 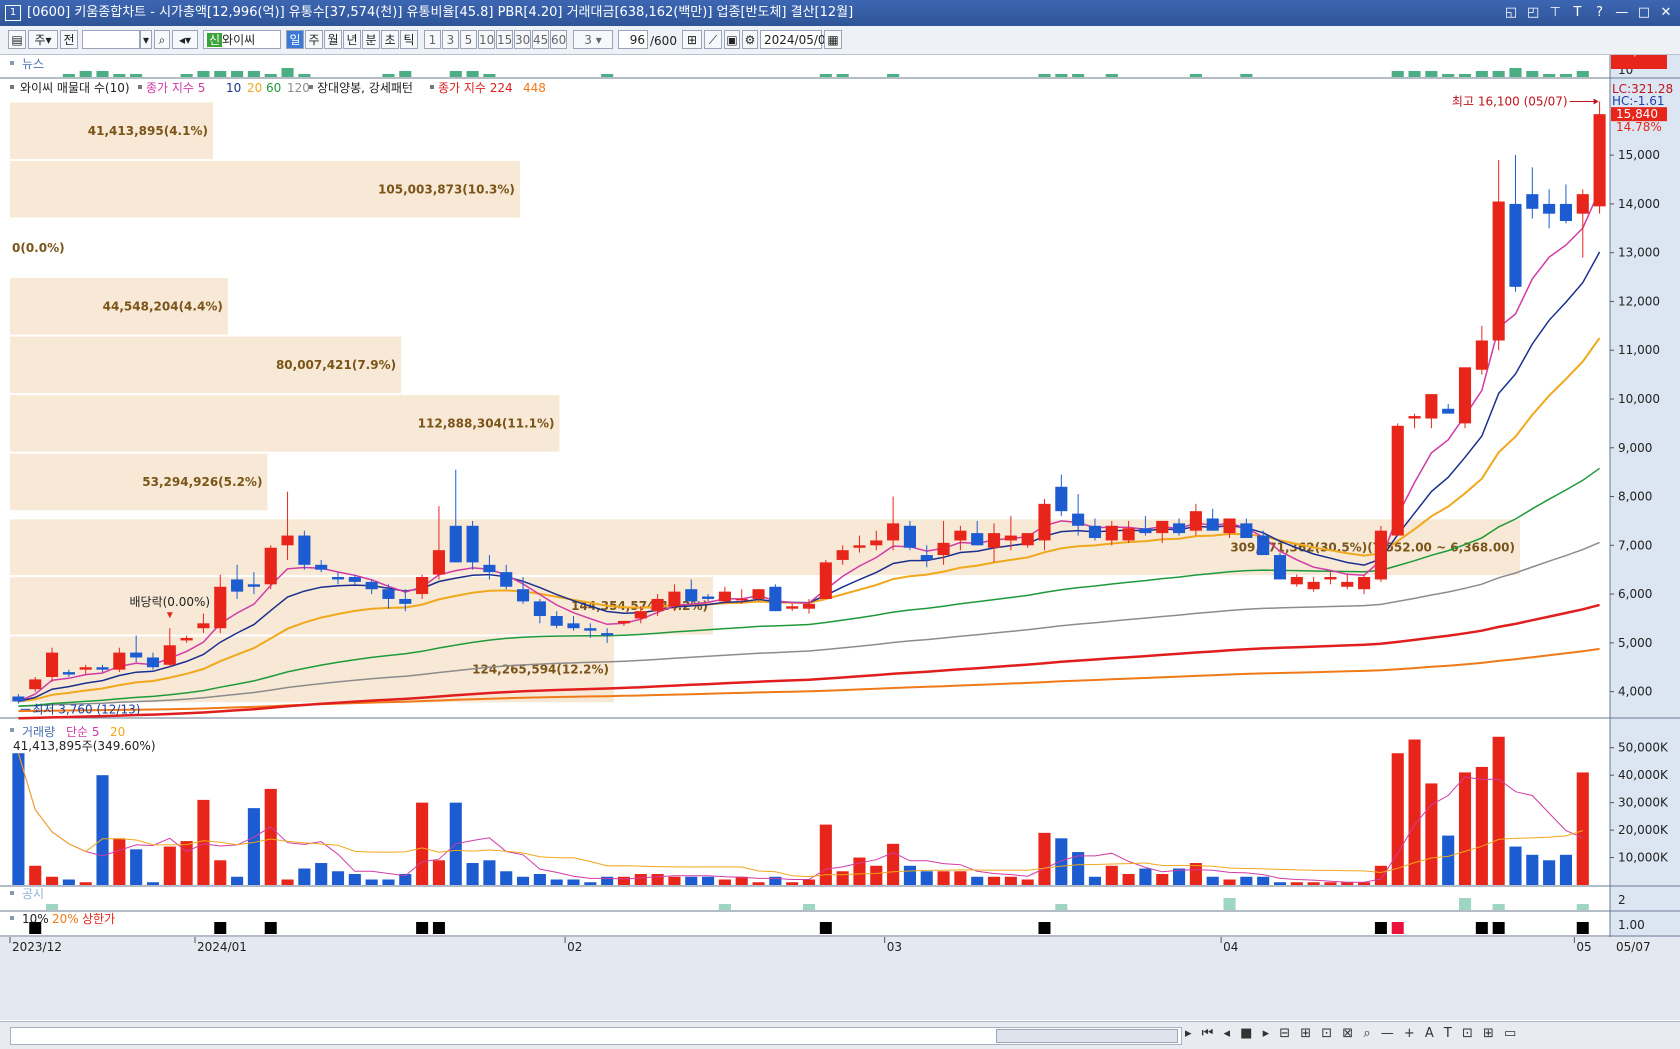 What do you see at coordinates (295, 39) in the screenshot?
I see `period-day: 일` at bounding box center [295, 39].